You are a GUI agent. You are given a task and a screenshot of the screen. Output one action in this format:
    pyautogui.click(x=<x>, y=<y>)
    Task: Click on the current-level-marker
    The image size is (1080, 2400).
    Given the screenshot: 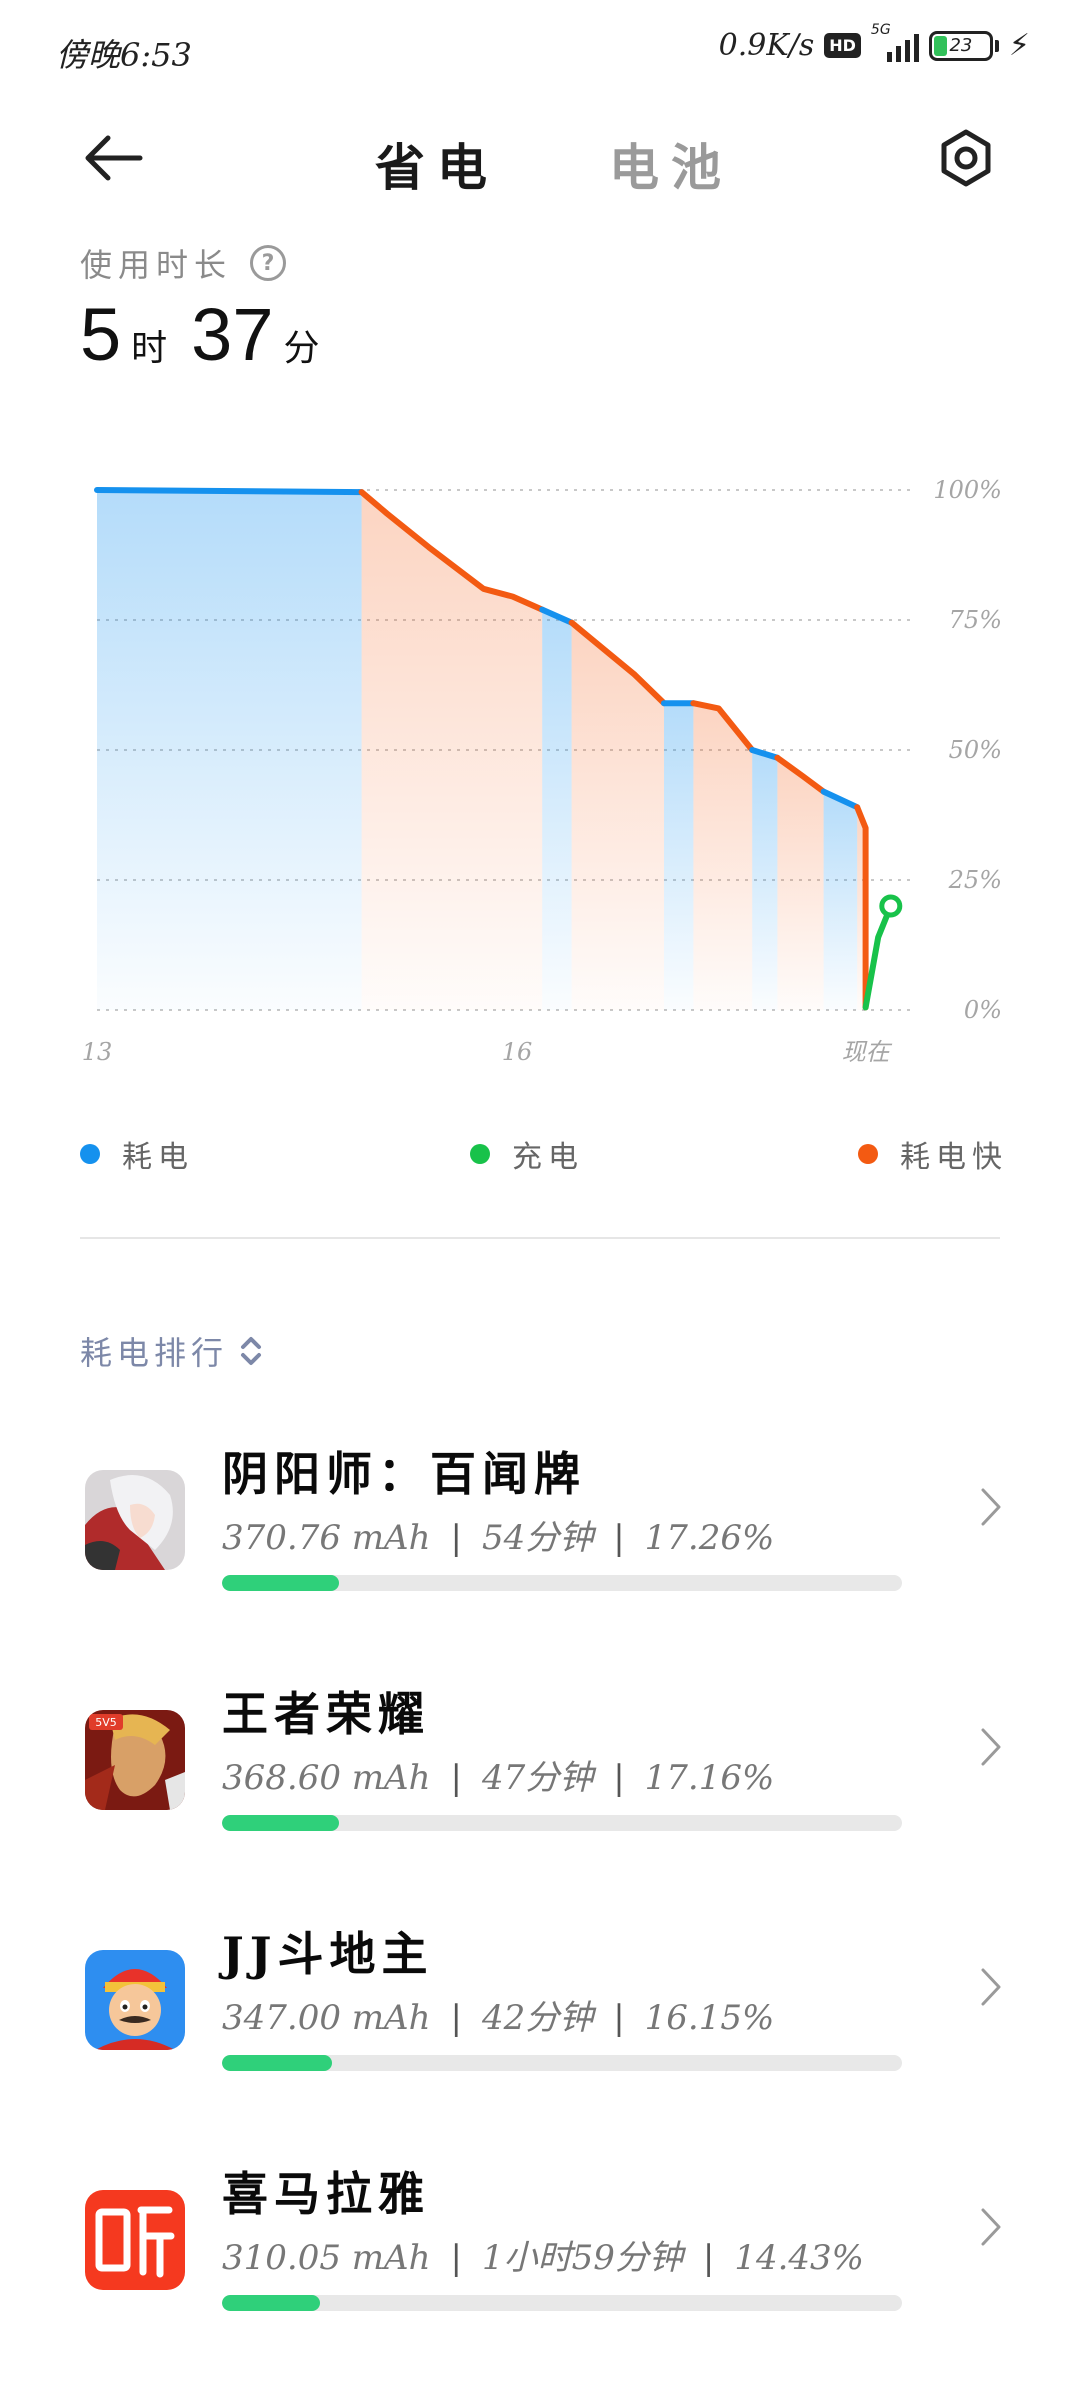 What is the action you would take?
    pyautogui.click(x=891, y=906)
    